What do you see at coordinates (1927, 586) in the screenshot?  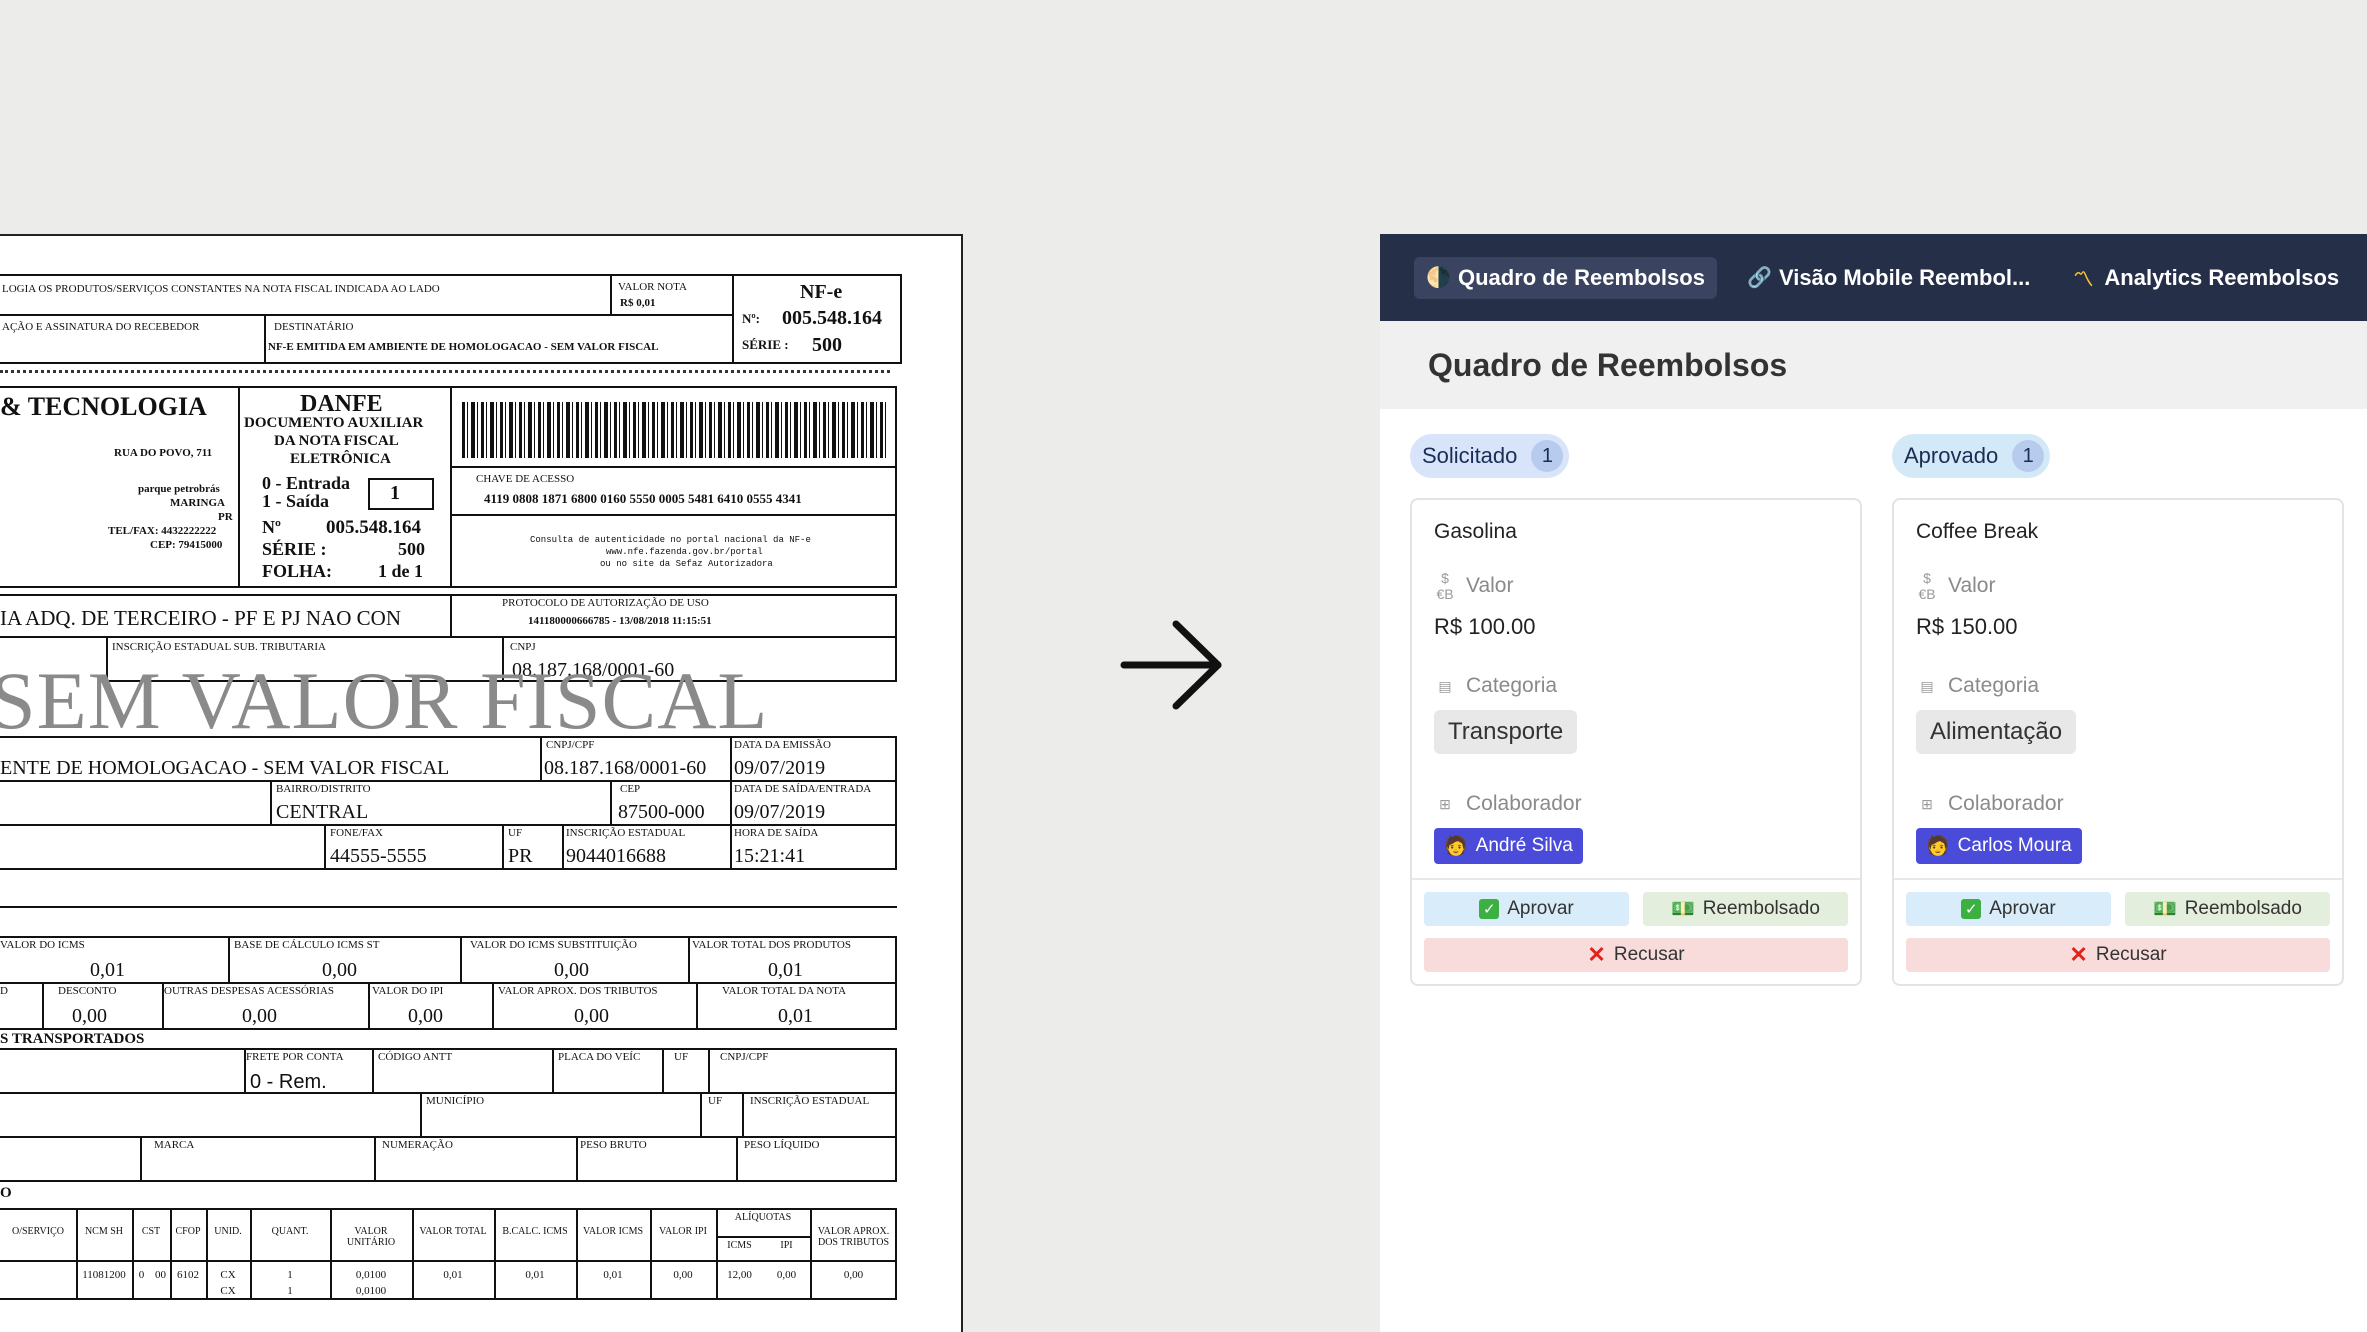 I see `currency-icon: $€B` at bounding box center [1927, 586].